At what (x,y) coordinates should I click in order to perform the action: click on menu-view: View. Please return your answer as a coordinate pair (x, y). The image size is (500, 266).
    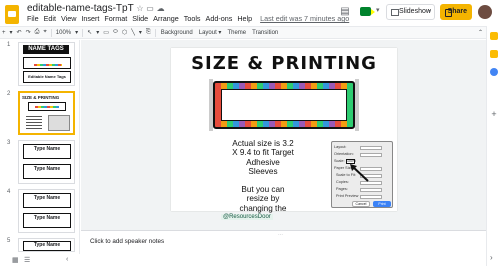
    Looking at the image, I should click on (68, 19).